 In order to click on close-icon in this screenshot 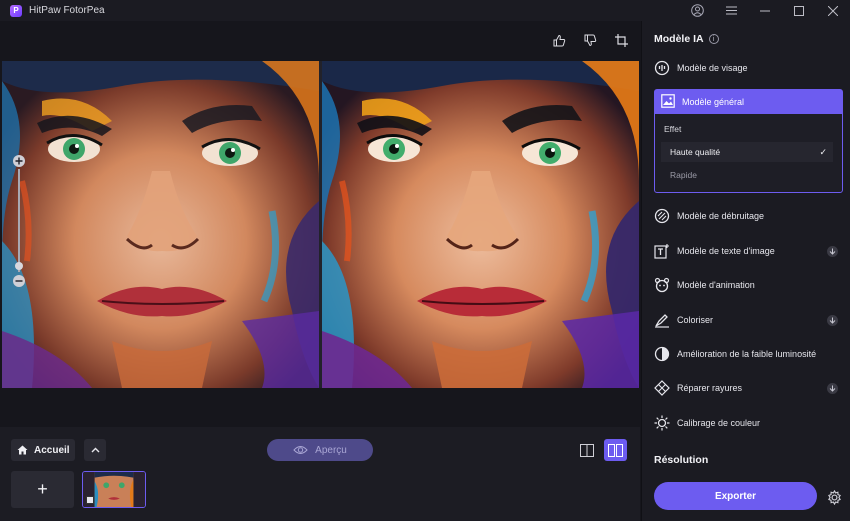, I will do `click(833, 10)`.